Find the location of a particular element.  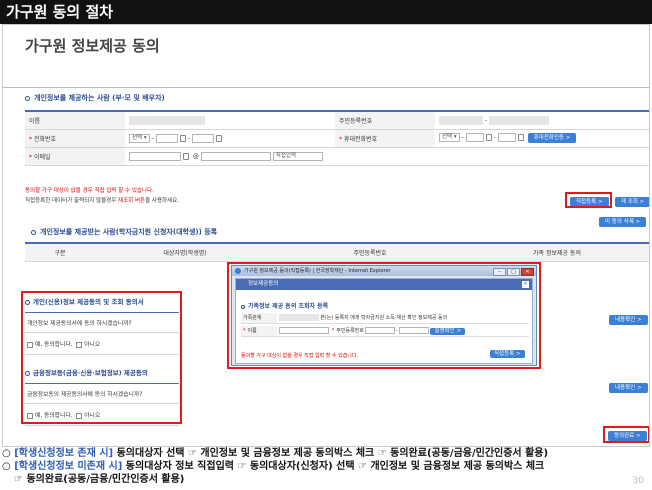

delete-unagreed-button: 미 동의 삭제 > is located at coordinates (623, 222).